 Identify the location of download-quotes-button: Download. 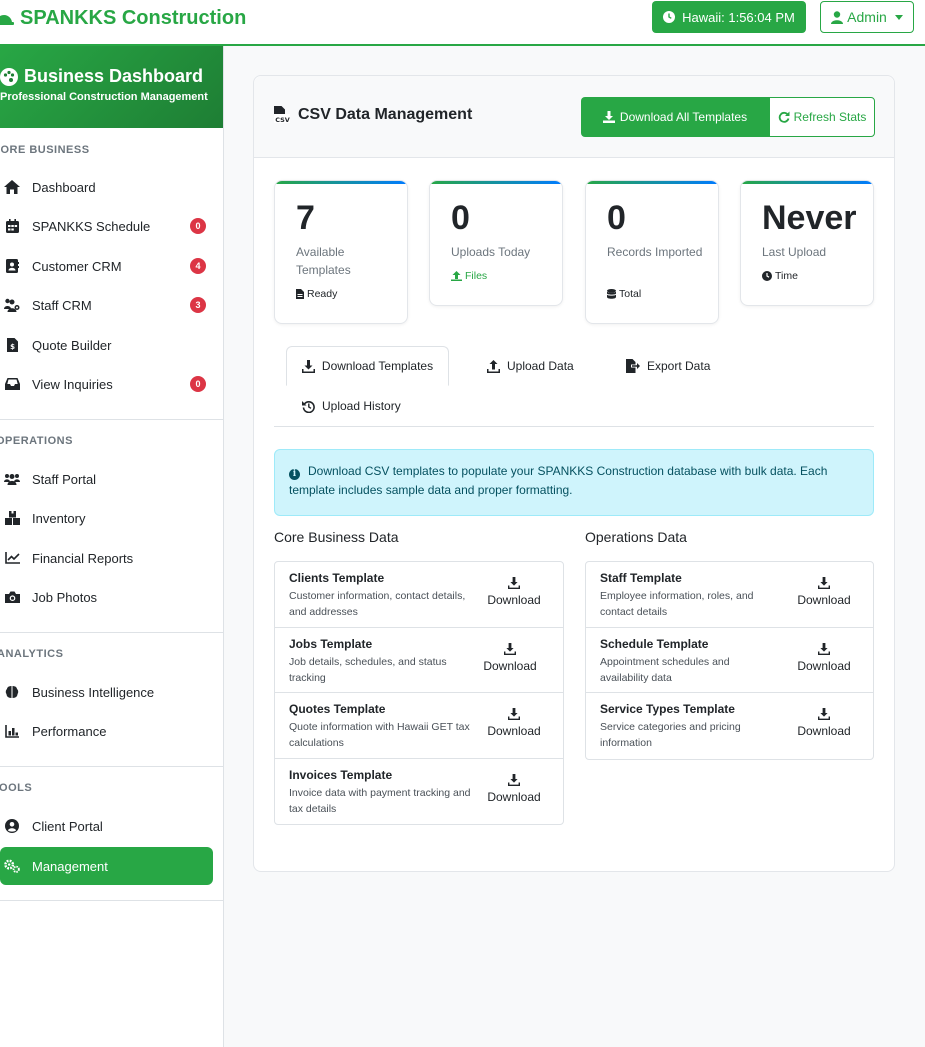
(514, 723).